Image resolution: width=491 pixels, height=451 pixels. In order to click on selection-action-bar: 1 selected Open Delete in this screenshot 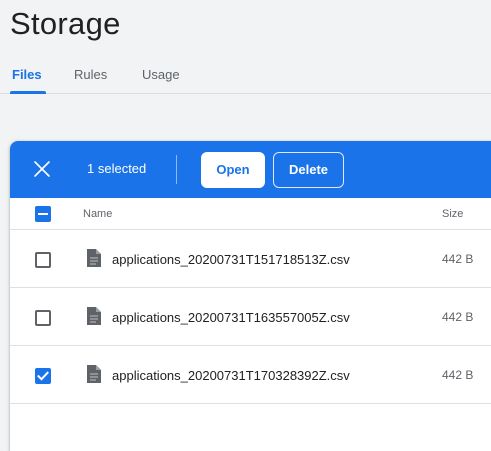, I will do `click(250, 169)`.